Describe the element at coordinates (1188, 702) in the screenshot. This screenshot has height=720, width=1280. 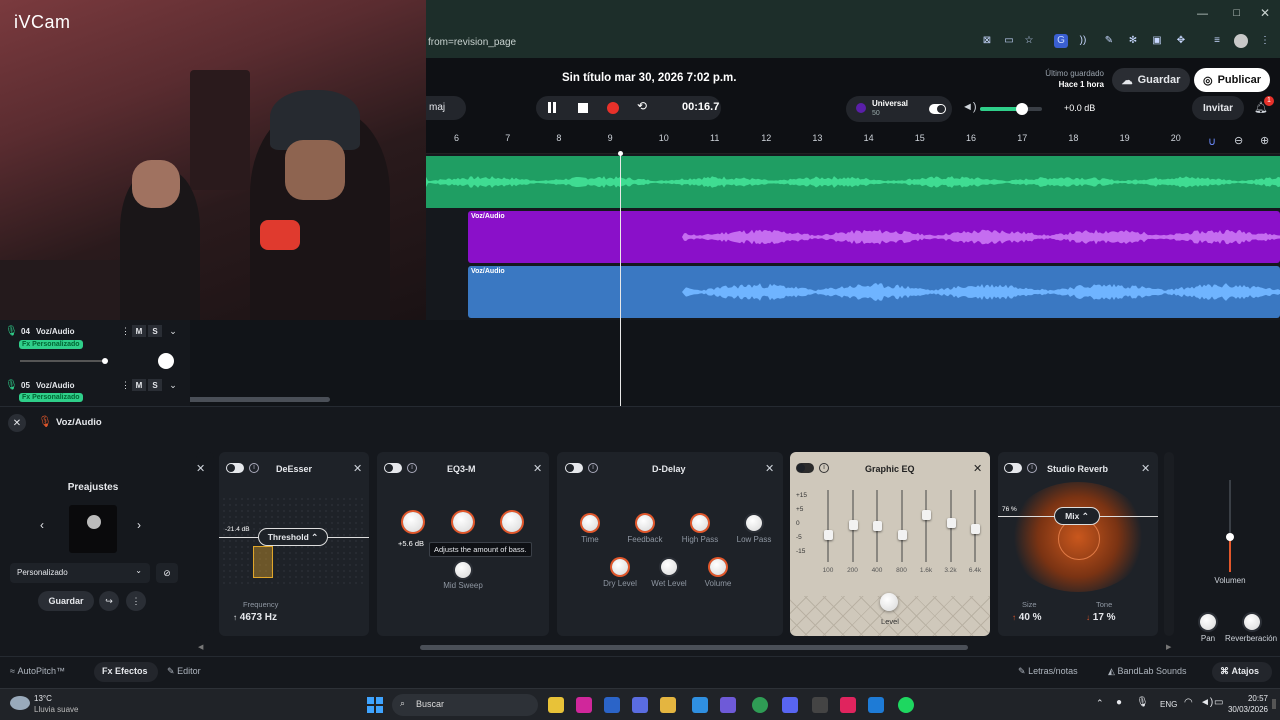
I see `wifi-icon: ◠` at that location.